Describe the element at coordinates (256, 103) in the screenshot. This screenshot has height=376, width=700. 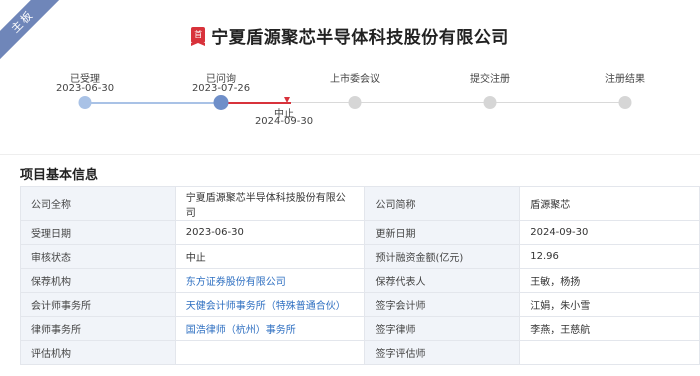
I see `timeline-stop-segment` at that location.